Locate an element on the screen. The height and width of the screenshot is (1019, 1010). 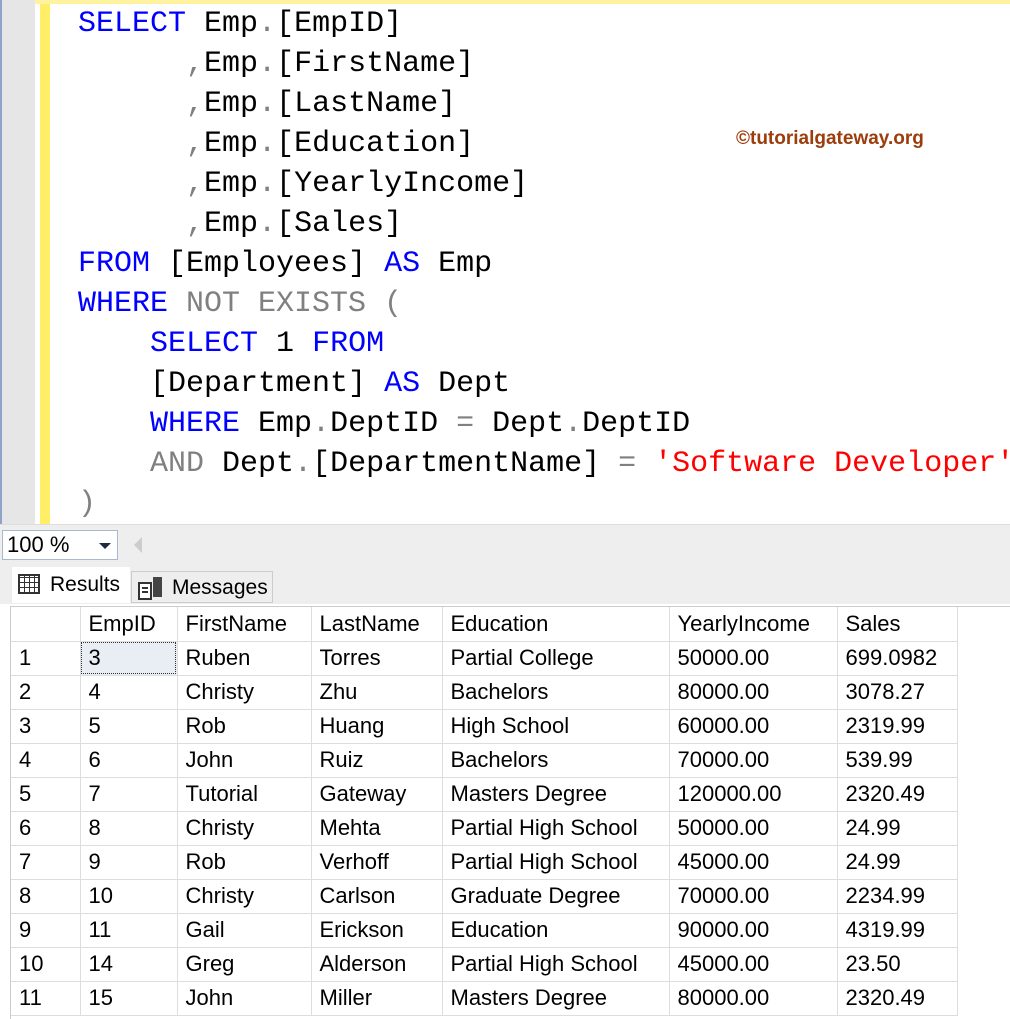
column-header: FirstName is located at coordinates (244, 624).